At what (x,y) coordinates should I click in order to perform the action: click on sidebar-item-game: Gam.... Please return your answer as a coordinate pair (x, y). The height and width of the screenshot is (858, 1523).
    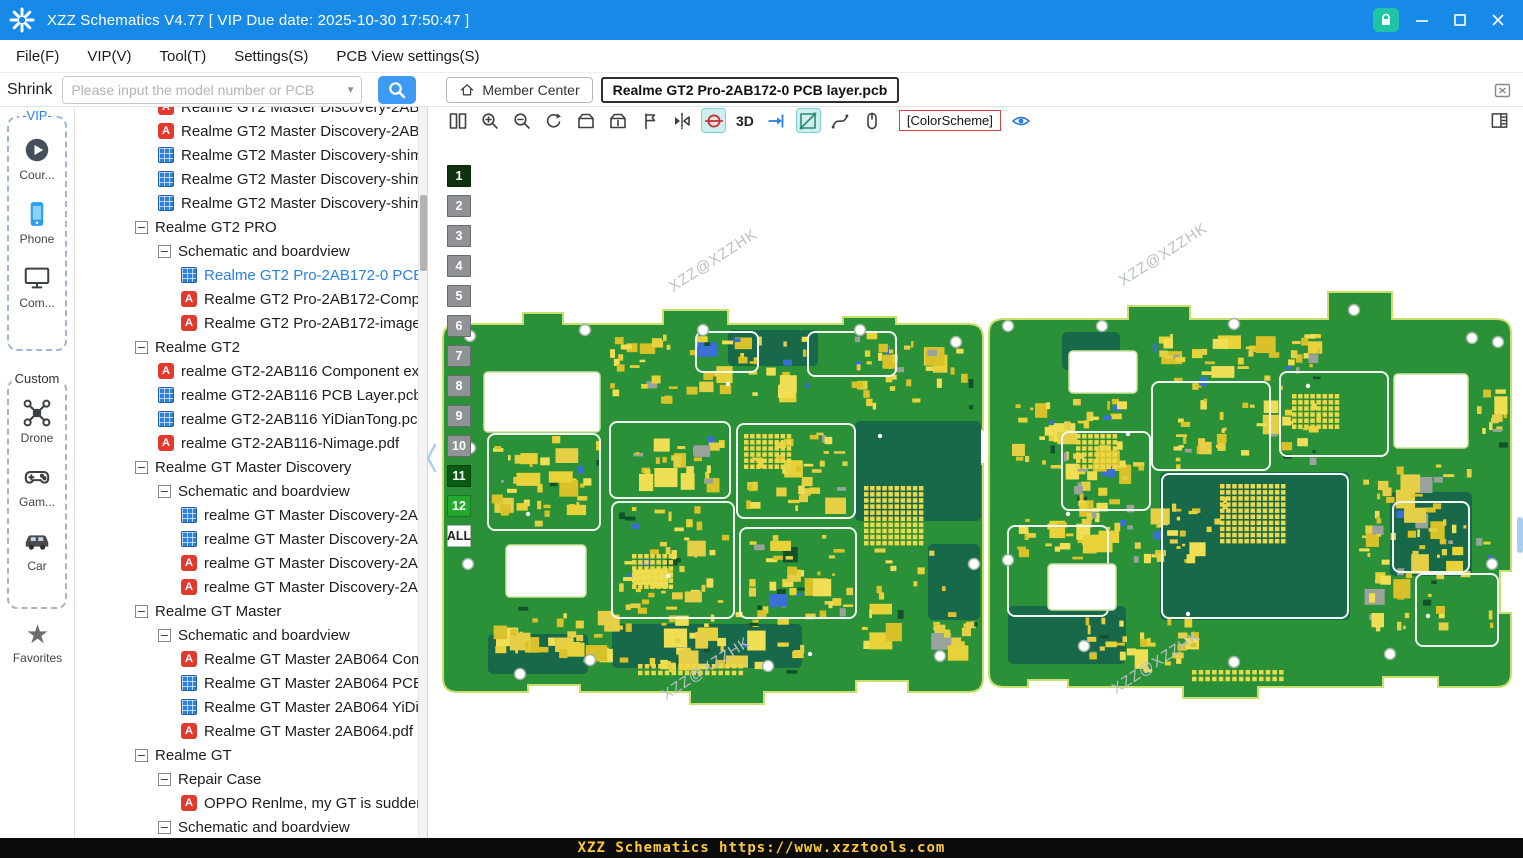
    Looking at the image, I should click on (37, 485).